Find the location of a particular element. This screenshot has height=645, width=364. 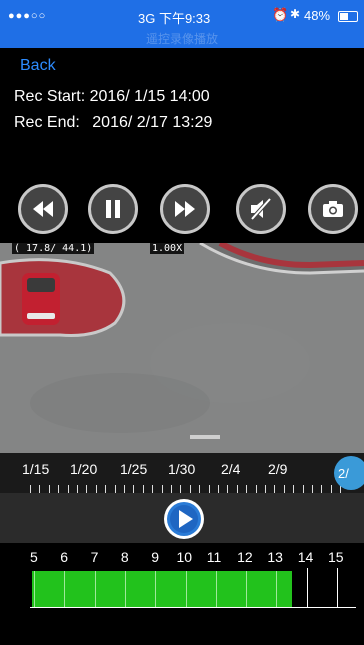

rec-end-value: 2016/ 2/17 13:29 is located at coordinates (152, 122).